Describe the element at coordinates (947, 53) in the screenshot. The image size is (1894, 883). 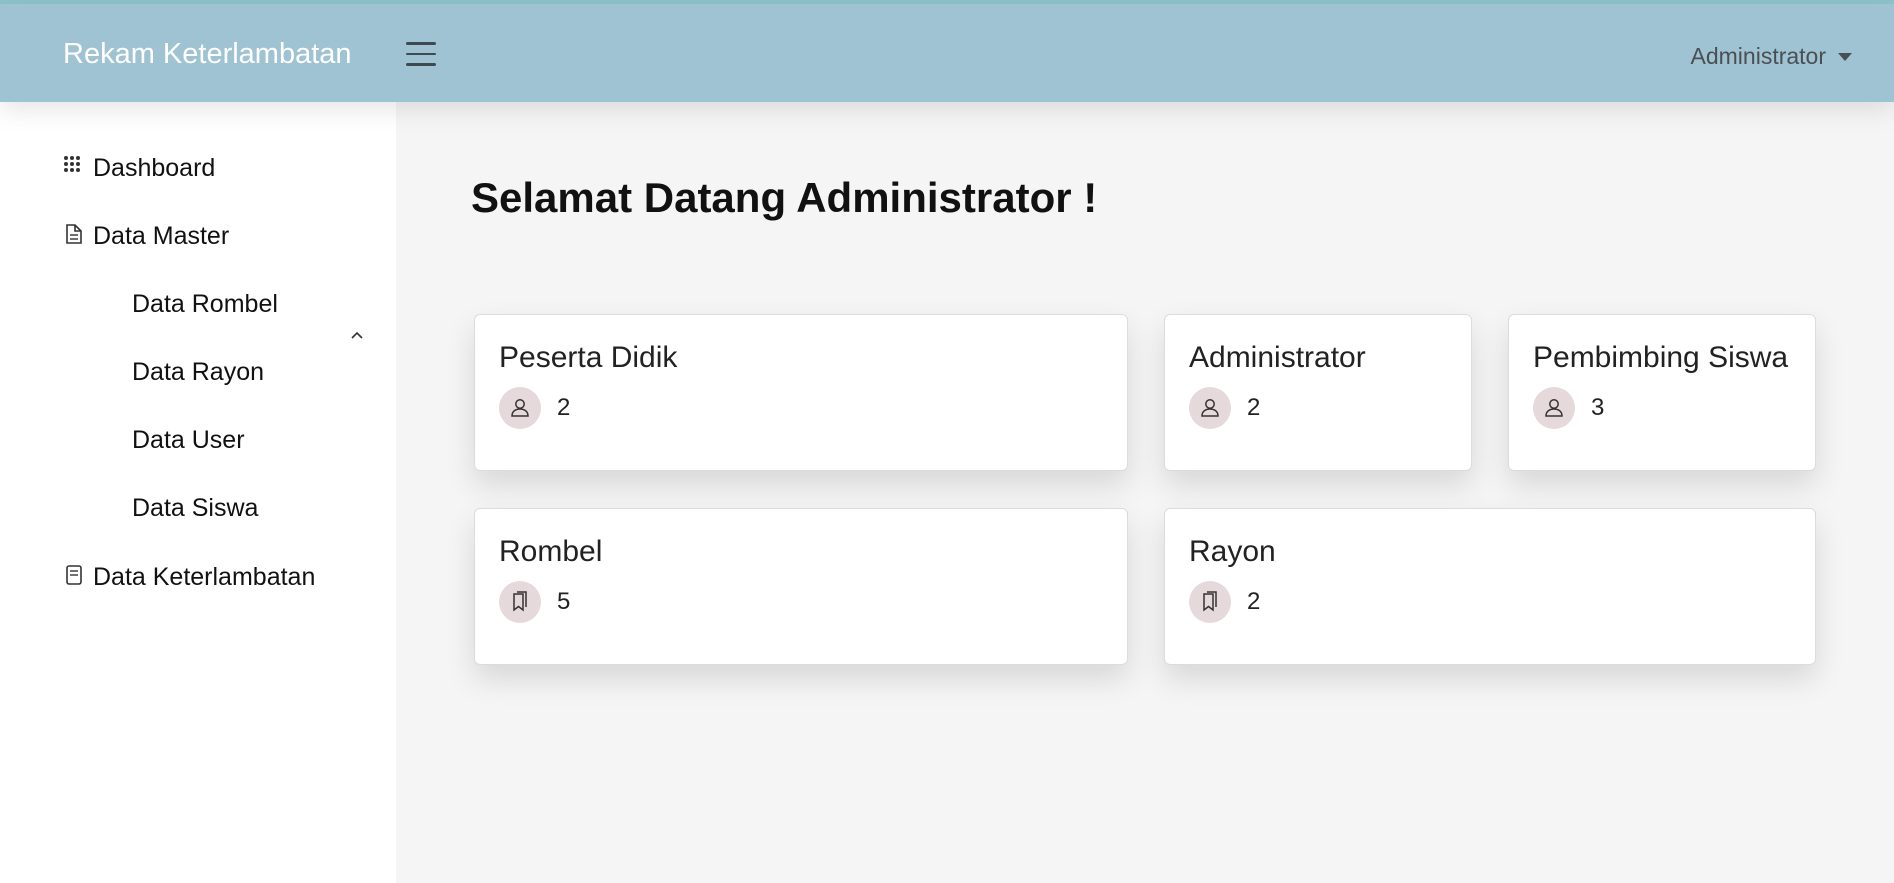
I see `top-navbar: Rekam Keterlambatan Administrator` at that location.